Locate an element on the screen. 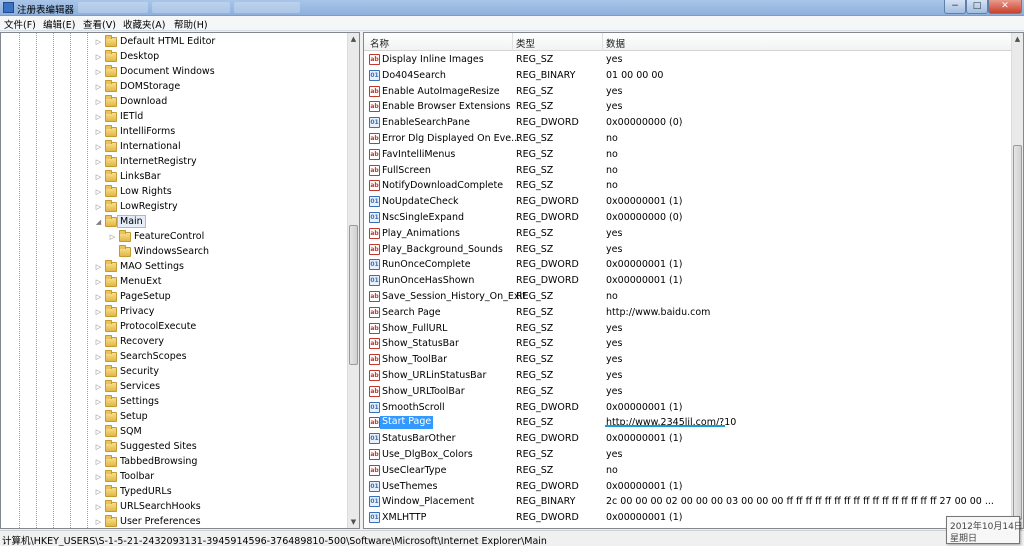 The width and height of the screenshot is (1024, 546). value-row: ab Show_URLinStatusBar REG_SZ yes is located at coordinates (687, 375).